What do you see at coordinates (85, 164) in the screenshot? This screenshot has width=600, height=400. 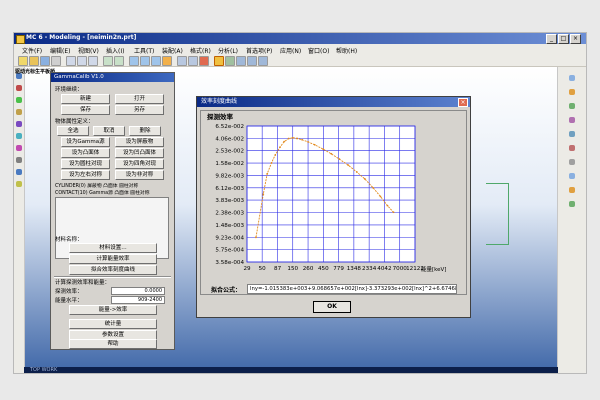 I see `set-cylinder-button: 设为圆柱对现` at bounding box center [85, 164].